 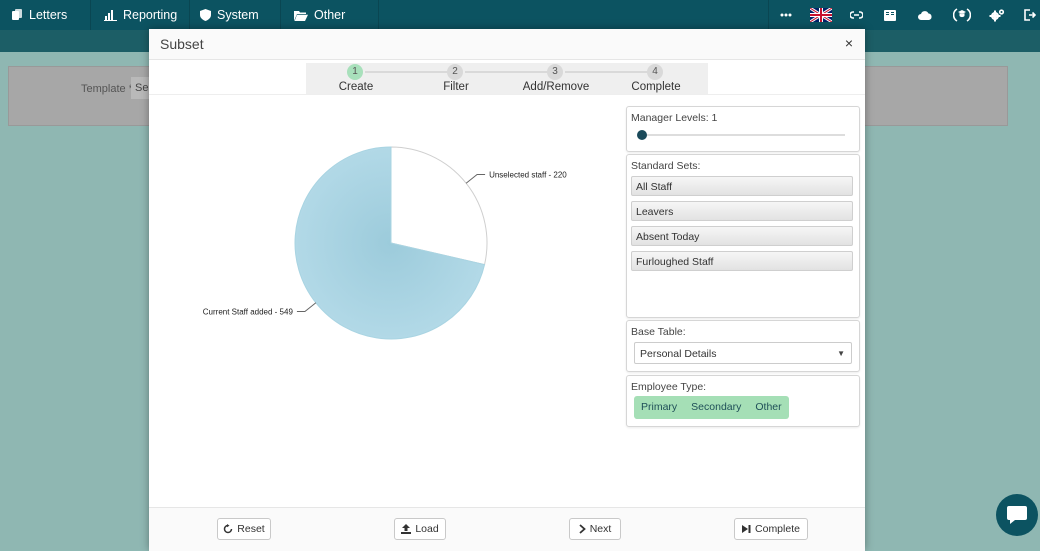 I want to click on reset-button: Reset, so click(x=244, y=529).